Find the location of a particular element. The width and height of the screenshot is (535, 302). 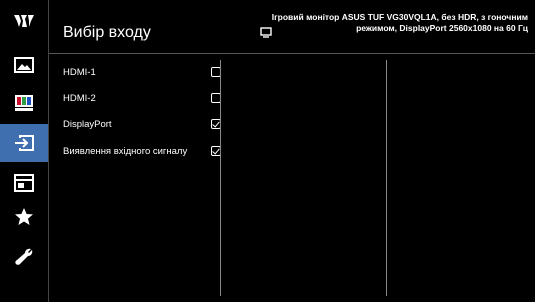

system-setup-icon is located at coordinates (24, 183).